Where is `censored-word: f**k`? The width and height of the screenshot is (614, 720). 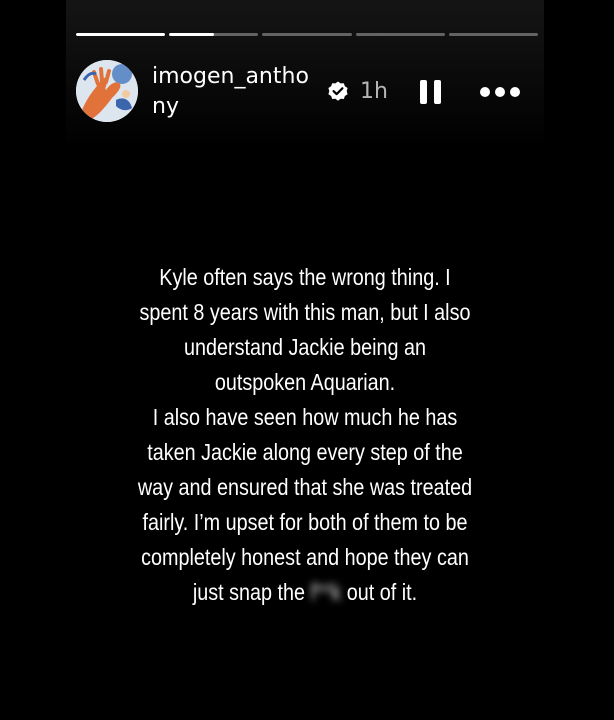 censored-word: f**k is located at coordinates (326, 592).